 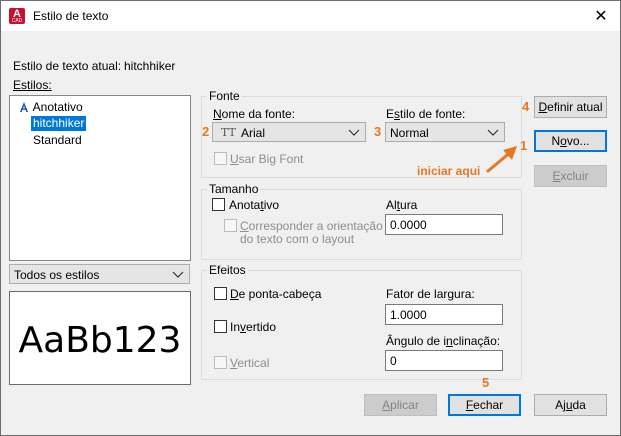 What do you see at coordinates (426, 114) in the screenshot?
I see `font-style-label: Estilo de fonte:` at bounding box center [426, 114].